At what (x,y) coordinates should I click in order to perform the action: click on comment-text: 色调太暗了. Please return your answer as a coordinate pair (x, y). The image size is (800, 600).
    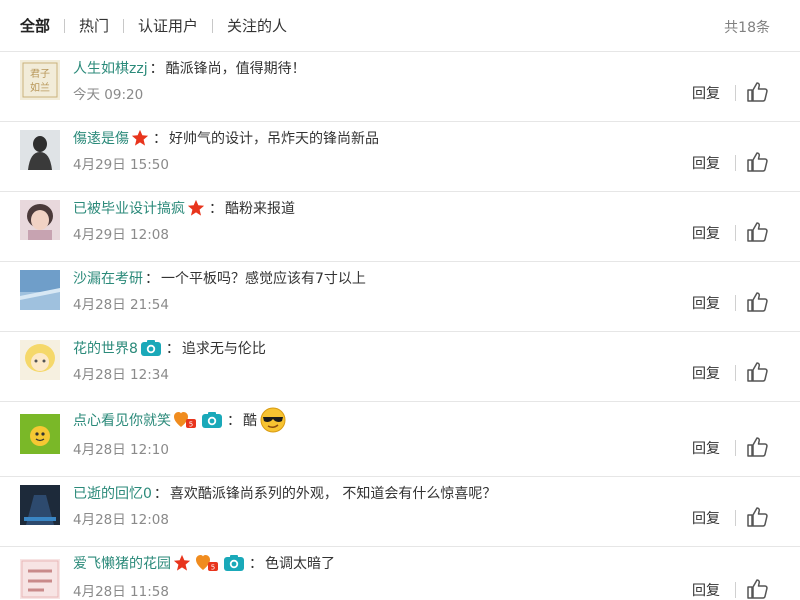
    Looking at the image, I should click on (300, 564).